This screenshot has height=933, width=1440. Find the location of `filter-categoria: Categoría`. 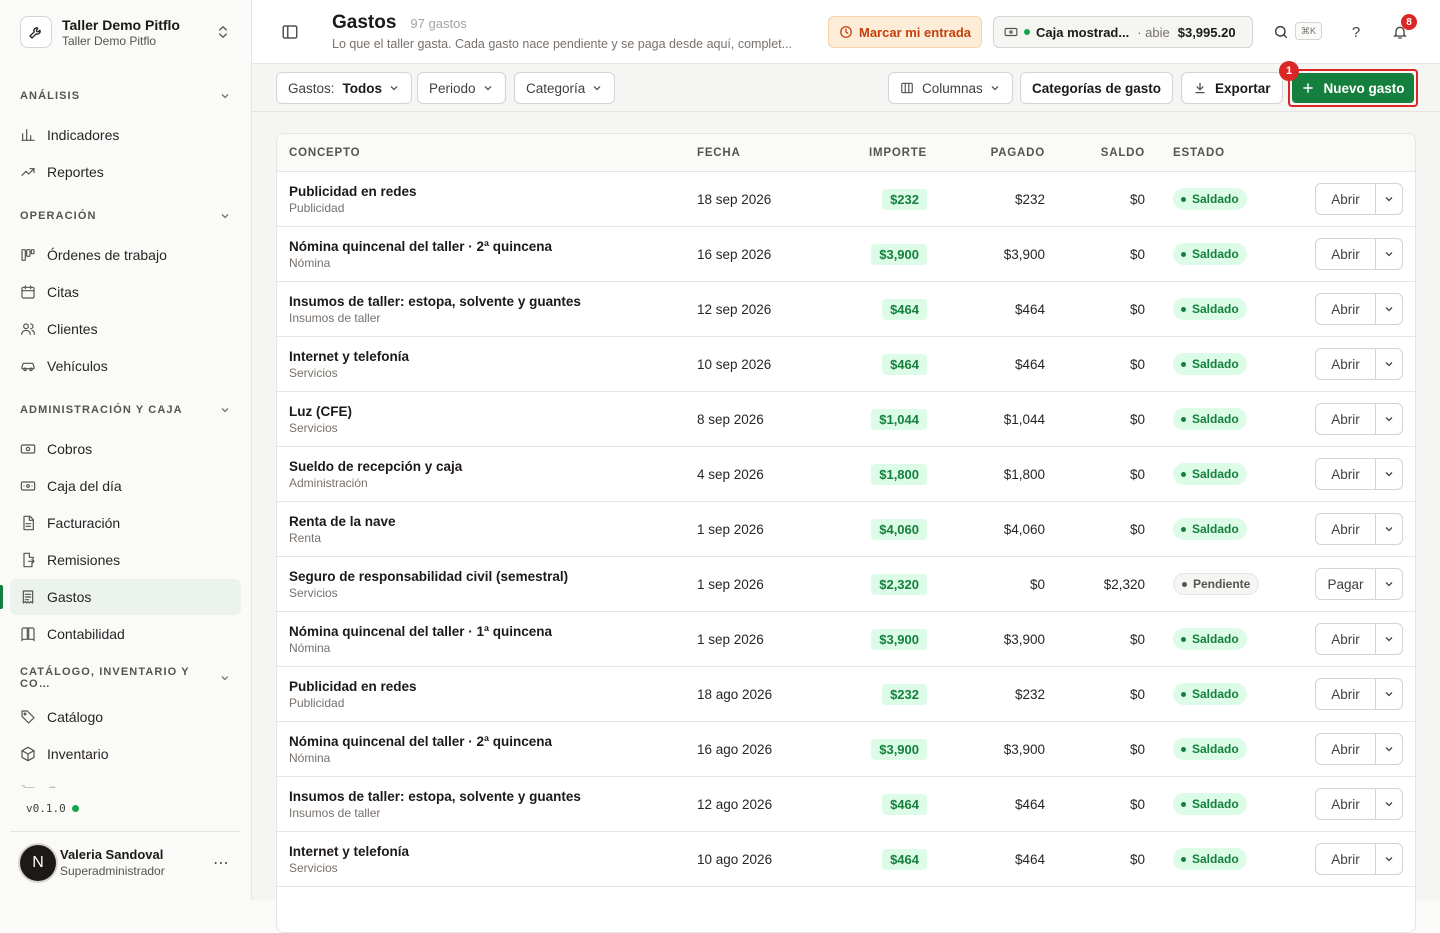

filter-categoria: Categoría is located at coordinates (565, 88).